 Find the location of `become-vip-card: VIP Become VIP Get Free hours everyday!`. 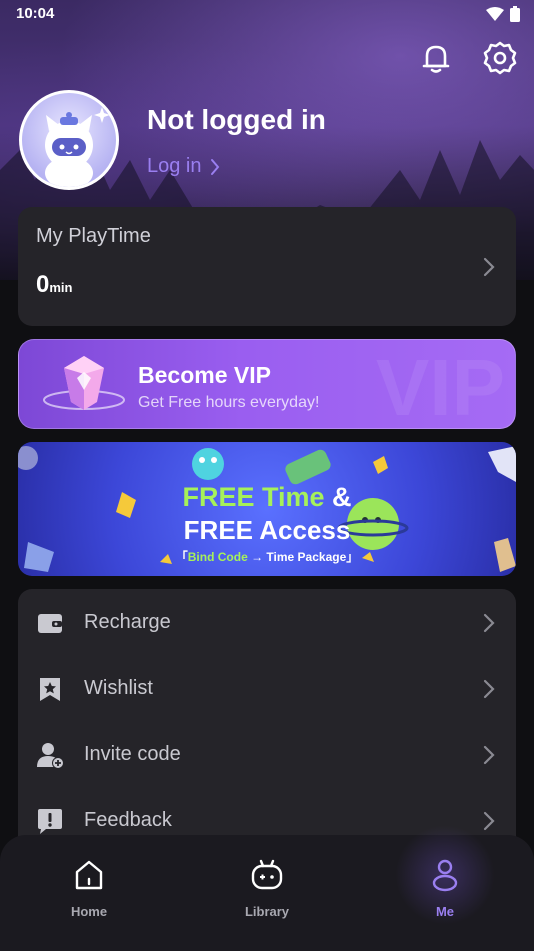

become-vip-card: VIP Become VIP Get Free hours everyday! is located at coordinates (267, 384).